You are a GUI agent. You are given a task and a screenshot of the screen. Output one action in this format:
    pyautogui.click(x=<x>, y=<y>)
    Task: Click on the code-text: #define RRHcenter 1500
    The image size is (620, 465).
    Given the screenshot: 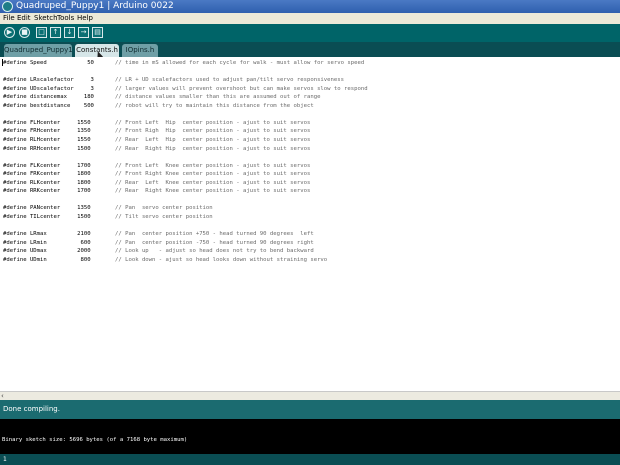 What is the action you would take?
    pyautogui.click(x=47, y=148)
    